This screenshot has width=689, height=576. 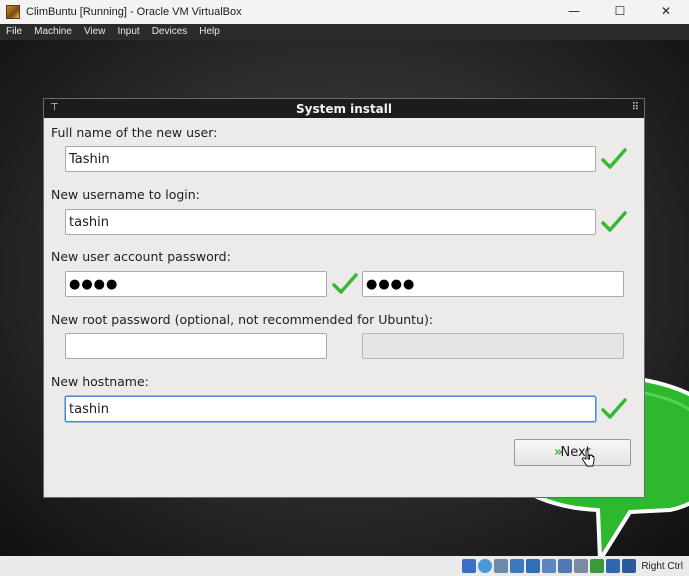 I want to click on dialog-titlebar: ⊤ System install ⠿, so click(x=344, y=108).